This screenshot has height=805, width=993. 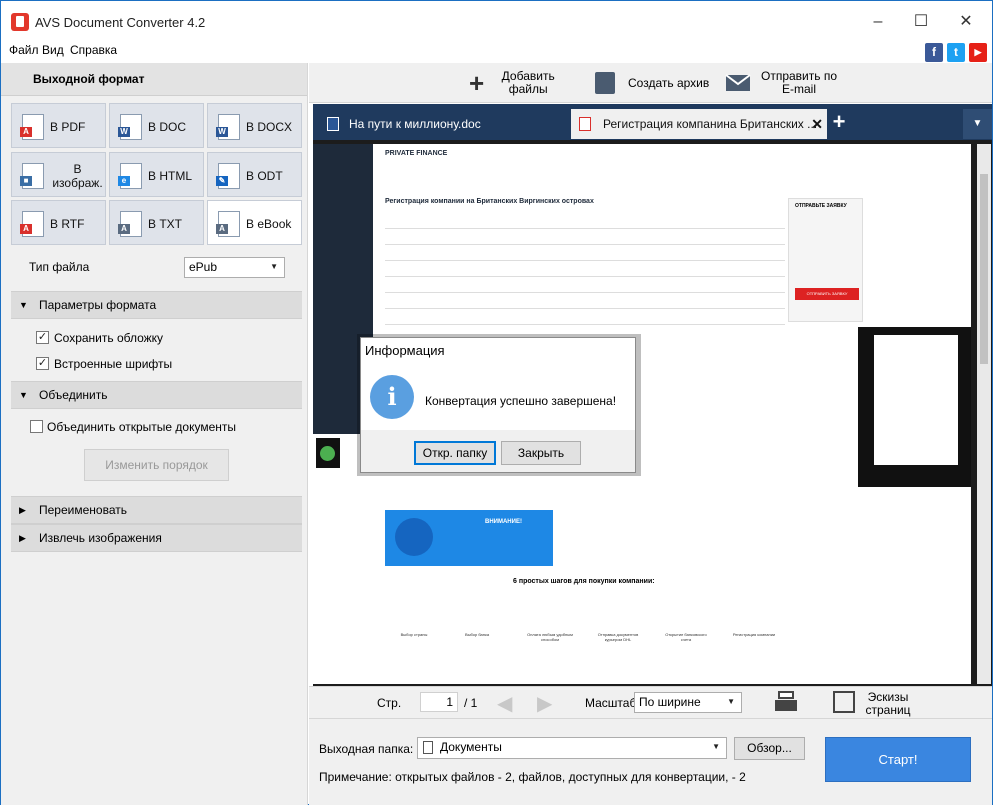 I want to click on section-title: Параметры формата, so click(x=98, y=305).